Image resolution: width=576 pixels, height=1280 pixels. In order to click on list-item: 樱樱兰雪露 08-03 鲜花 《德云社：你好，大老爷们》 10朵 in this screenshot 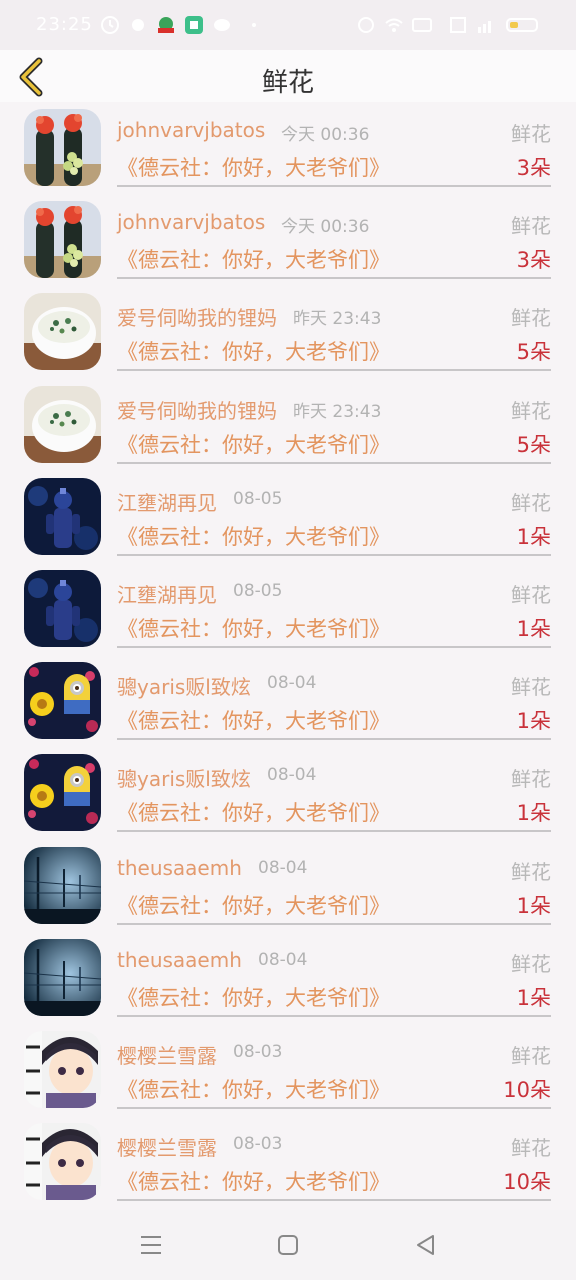, I will do `click(288, 1070)`.